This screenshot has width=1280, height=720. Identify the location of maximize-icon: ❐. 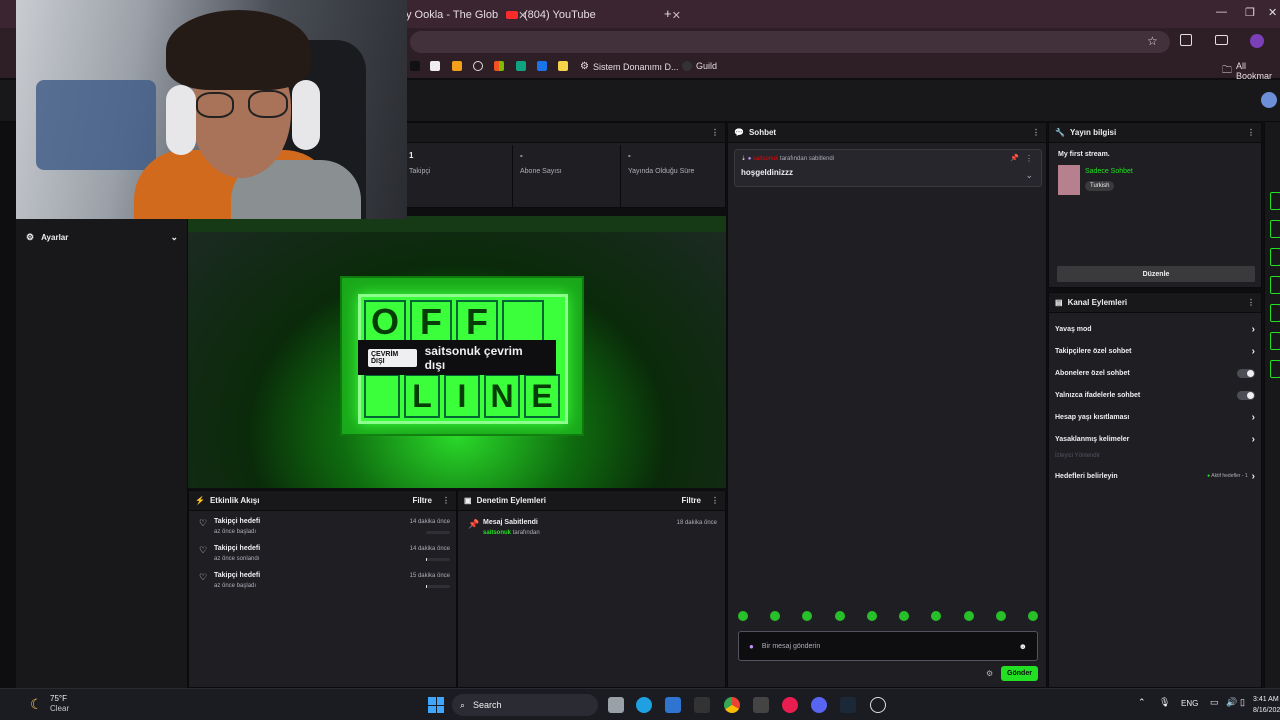
(1250, 12).